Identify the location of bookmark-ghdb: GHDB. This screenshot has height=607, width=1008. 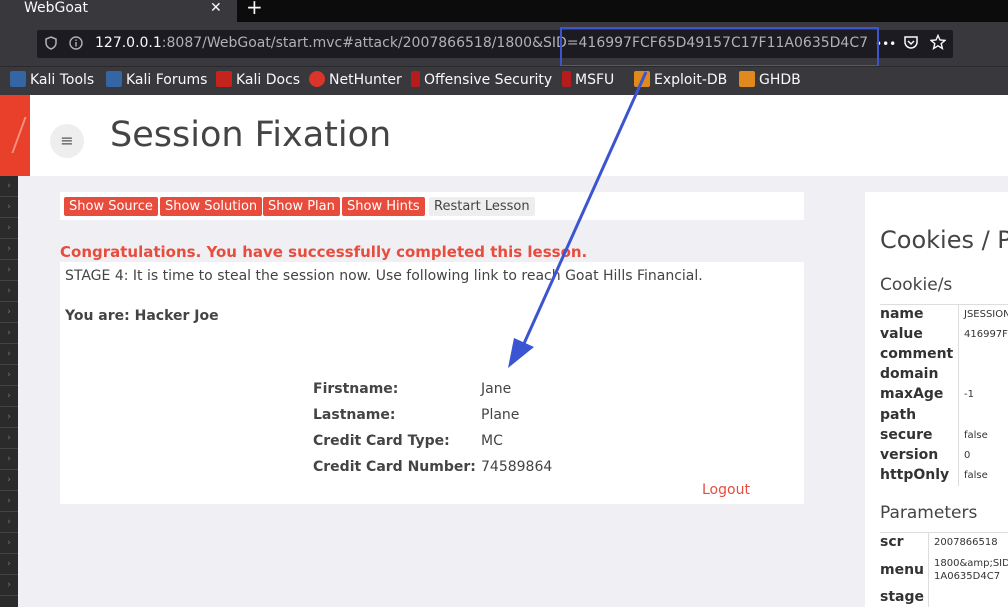
(770, 79).